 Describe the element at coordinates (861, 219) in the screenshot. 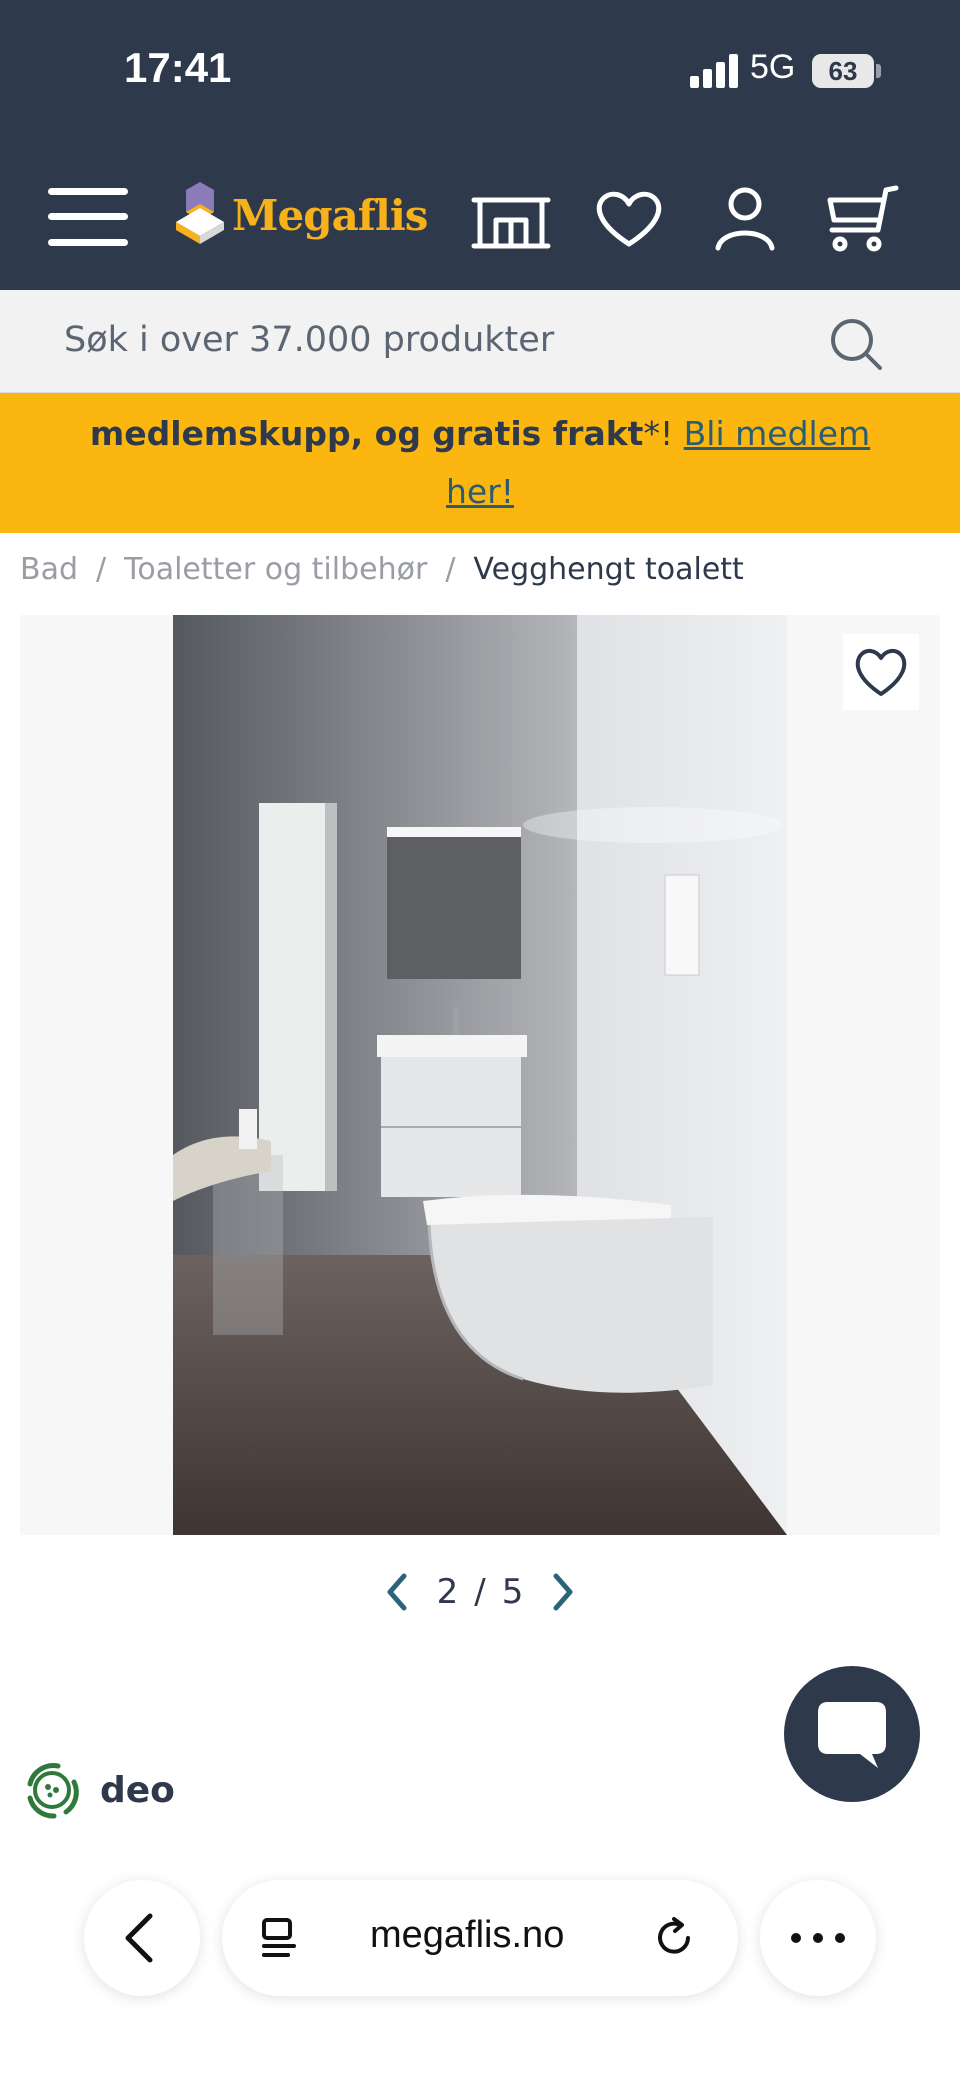

I see `cart-icon` at that location.